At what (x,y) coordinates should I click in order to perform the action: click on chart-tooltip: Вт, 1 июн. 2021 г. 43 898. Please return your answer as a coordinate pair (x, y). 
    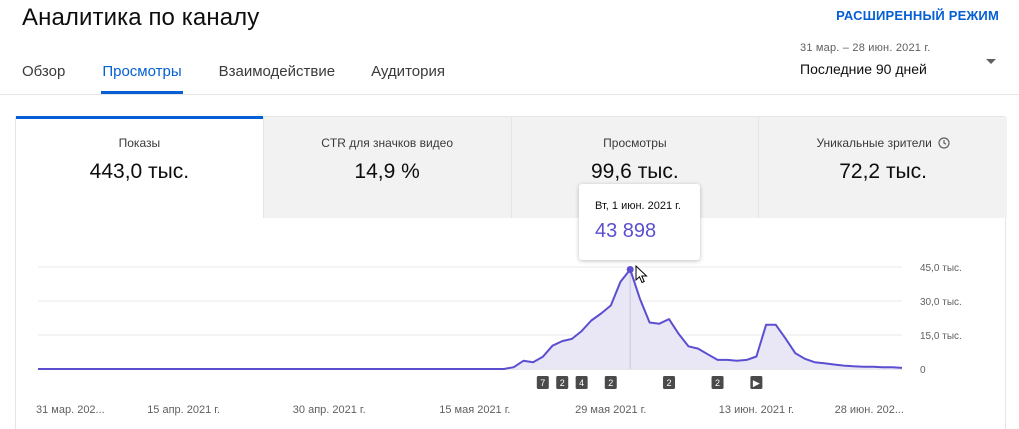
    Looking at the image, I should click on (639, 222).